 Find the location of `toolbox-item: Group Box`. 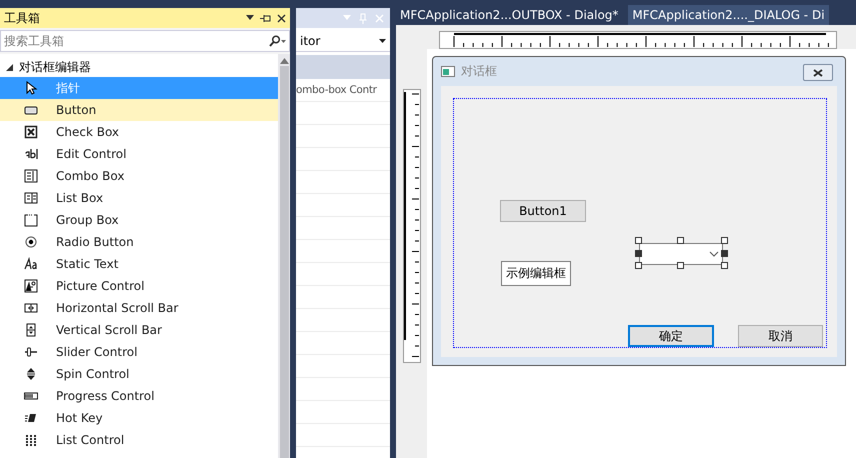

toolbox-item: Group Box is located at coordinates (139, 220).